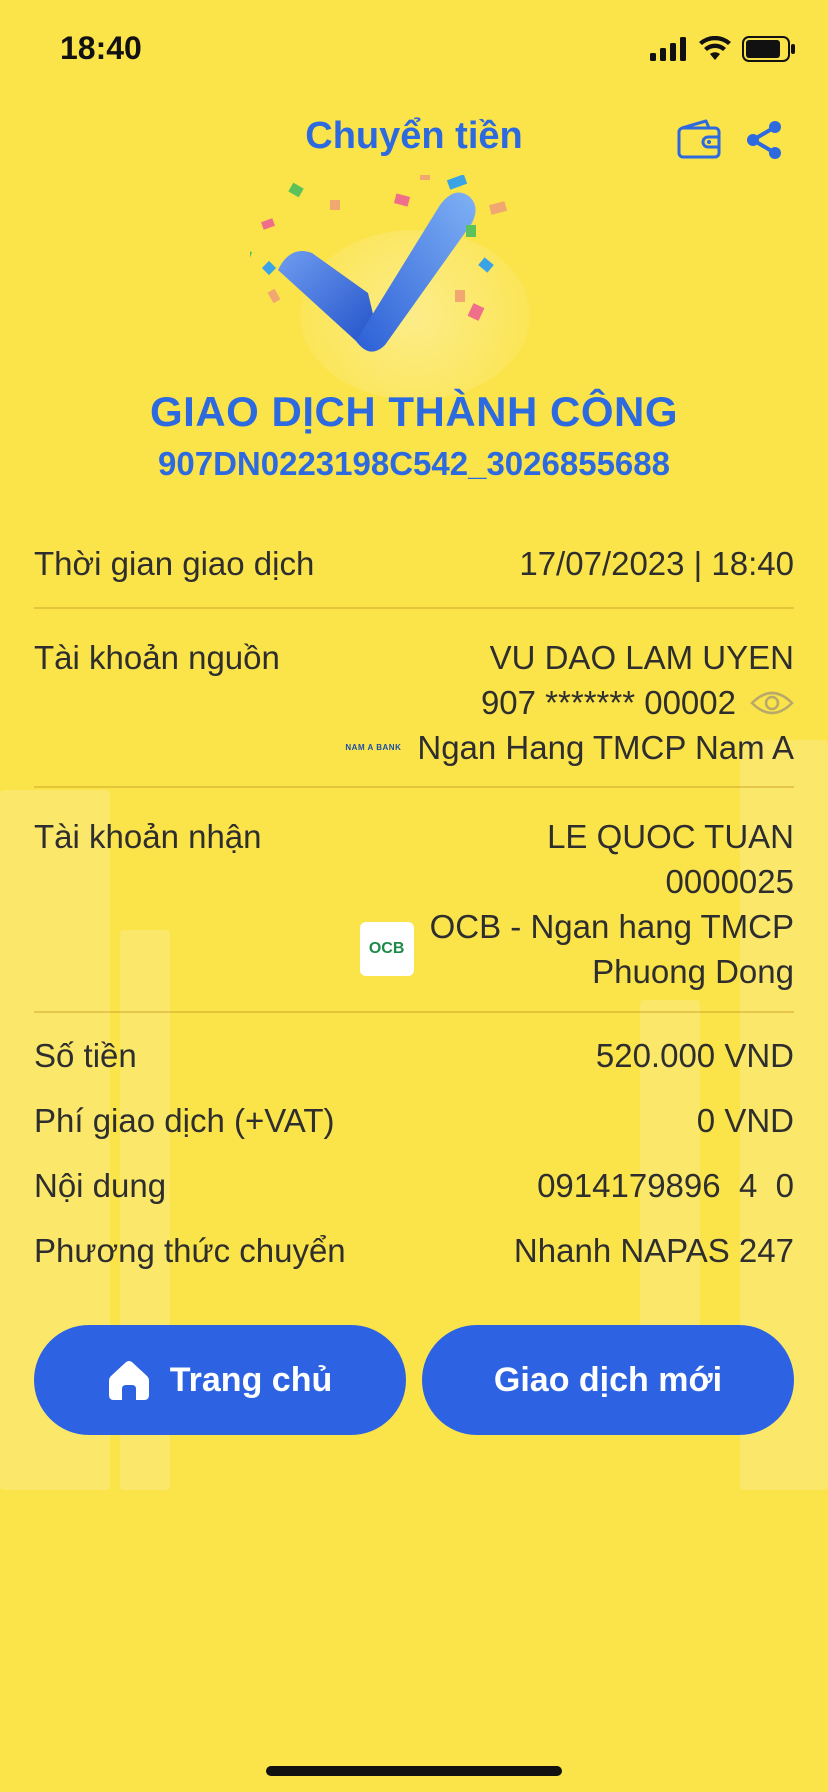 The image size is (828, 1792). What do you see at coordinates (414, 1055) in the screenshot?
I see `detail-row-amount: Số tiền 520.000 VND` at bounding box center [414, 1055].